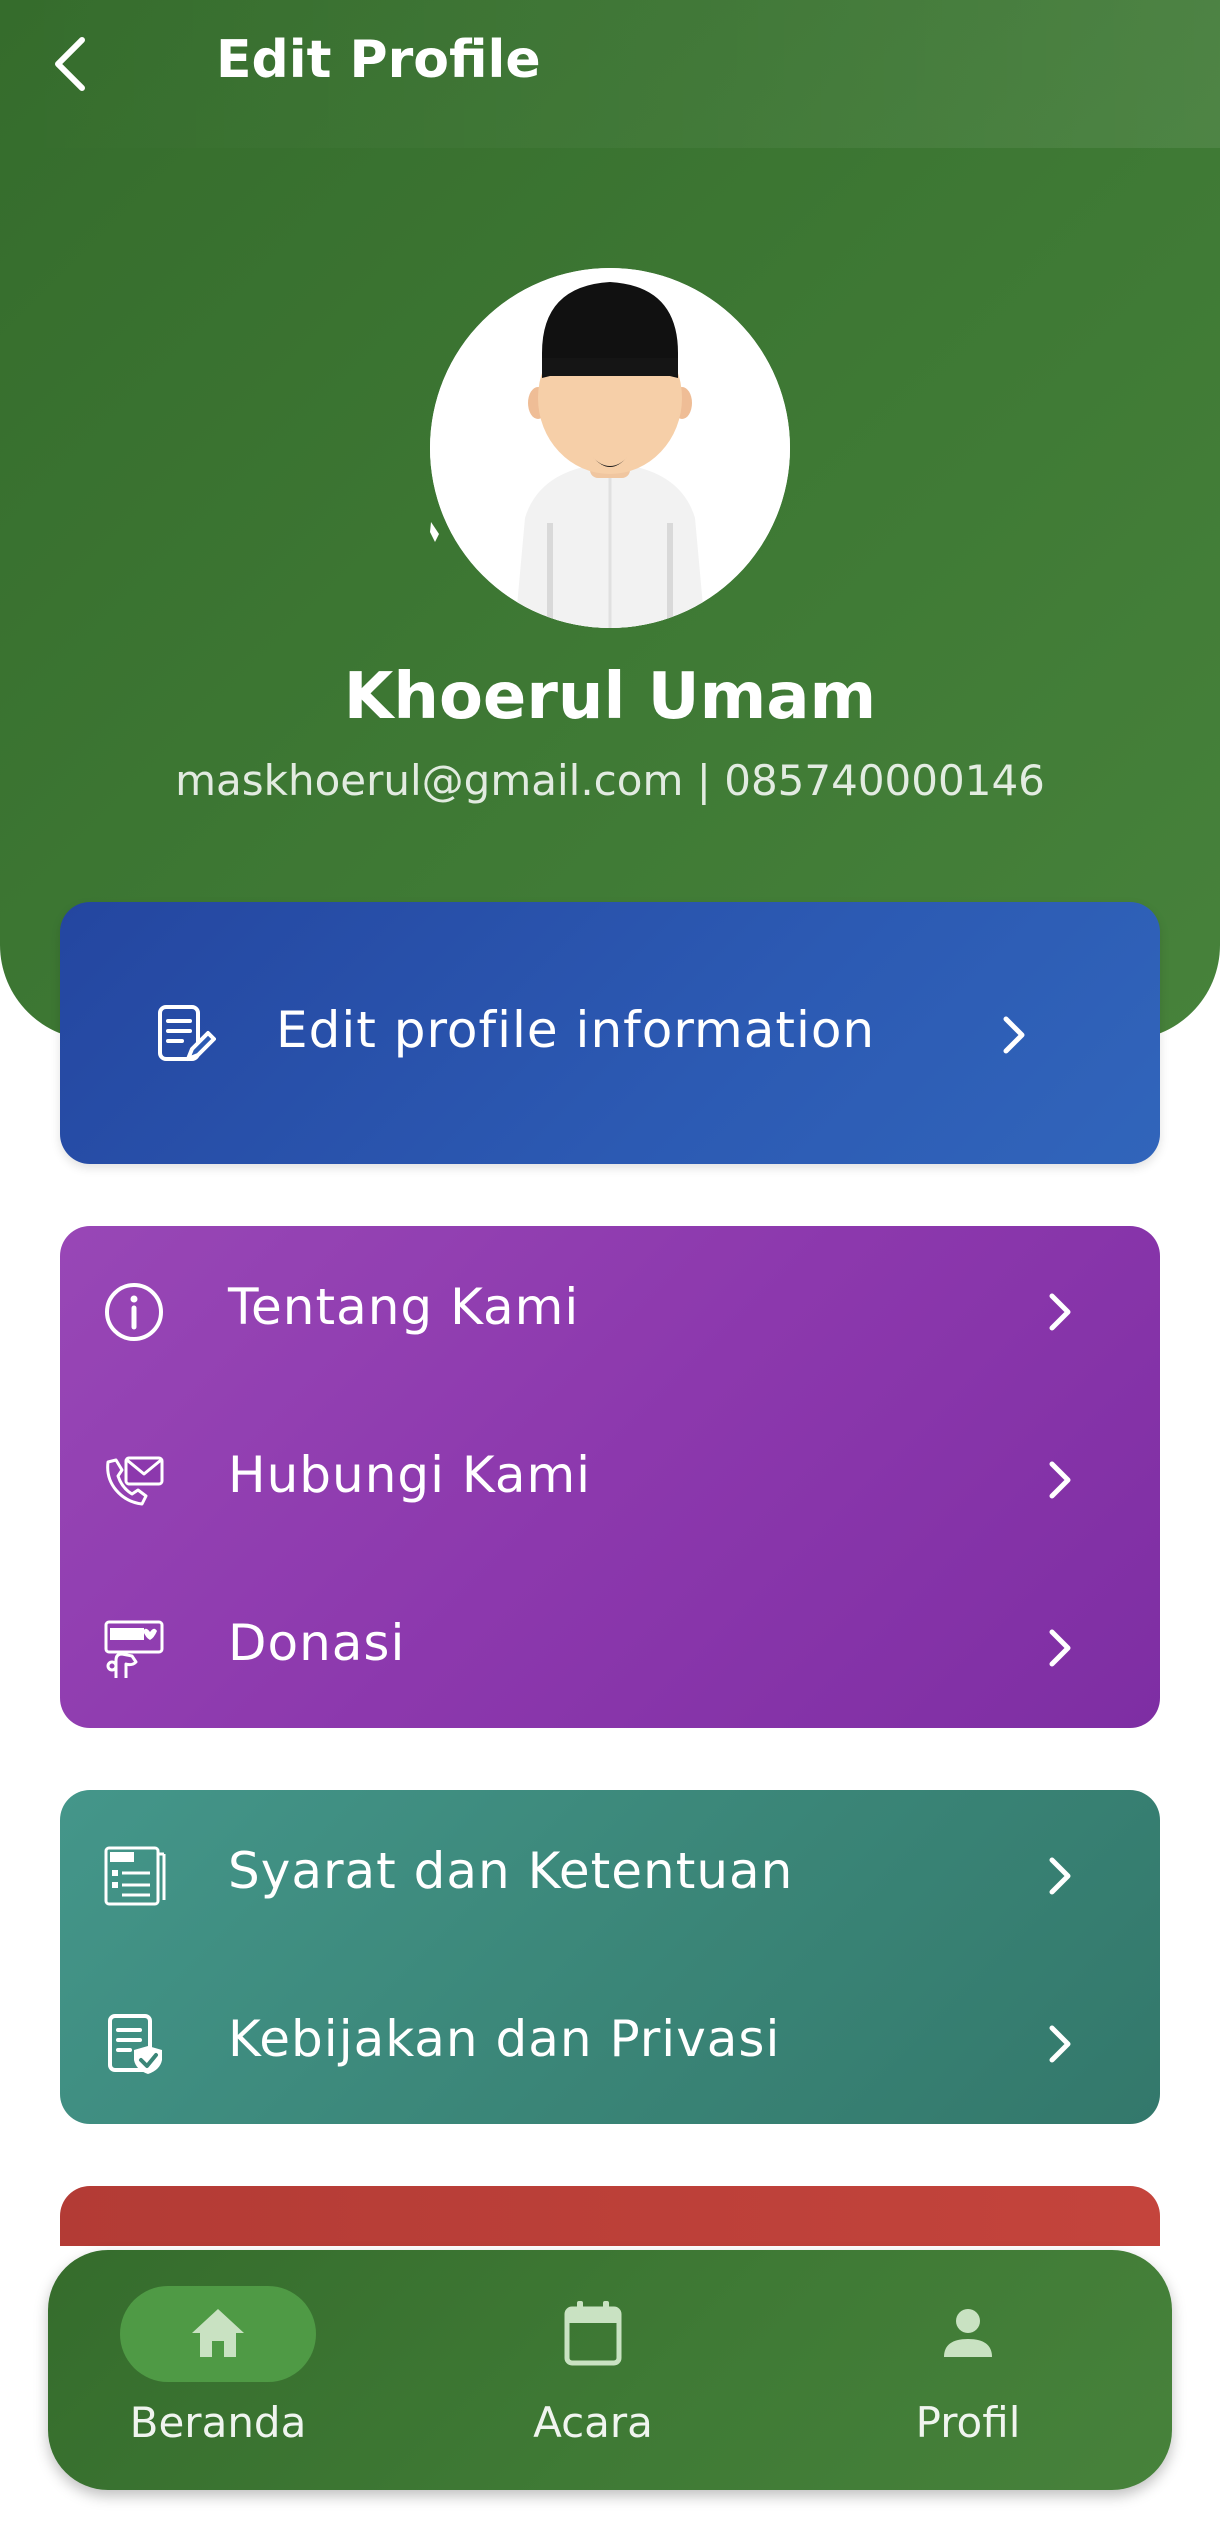 Image resolution: width=1220 pixels, height=2523 pixels. I want to click on chevron-left-icon, so click(70, 64).